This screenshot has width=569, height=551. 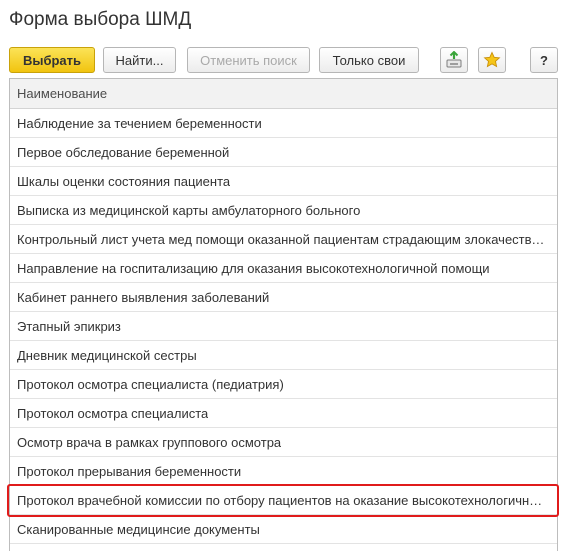 I want to click on table-row-label: Кабинет раннего выявления заболеваний, so click(x=143, y=297).